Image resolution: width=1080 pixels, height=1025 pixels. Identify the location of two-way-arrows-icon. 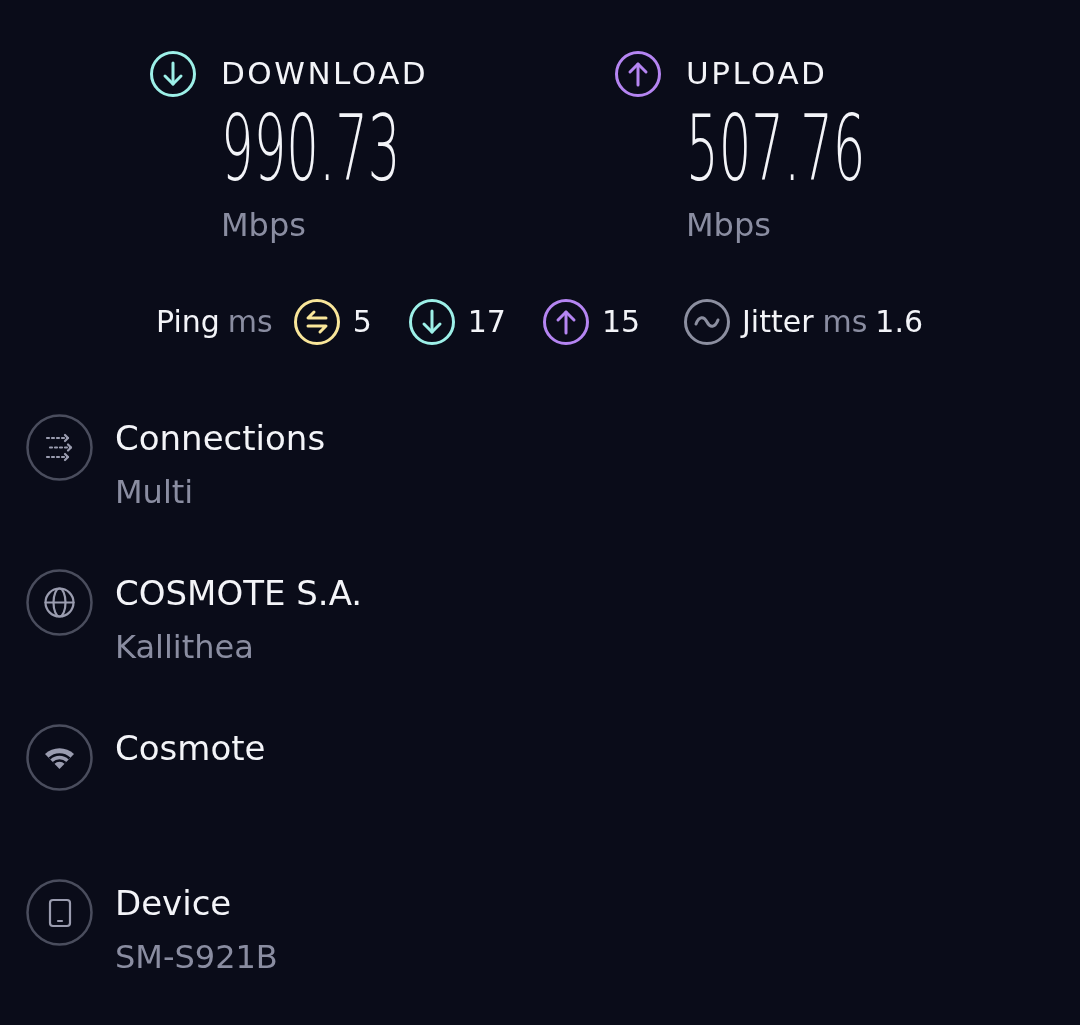
(316, 322).